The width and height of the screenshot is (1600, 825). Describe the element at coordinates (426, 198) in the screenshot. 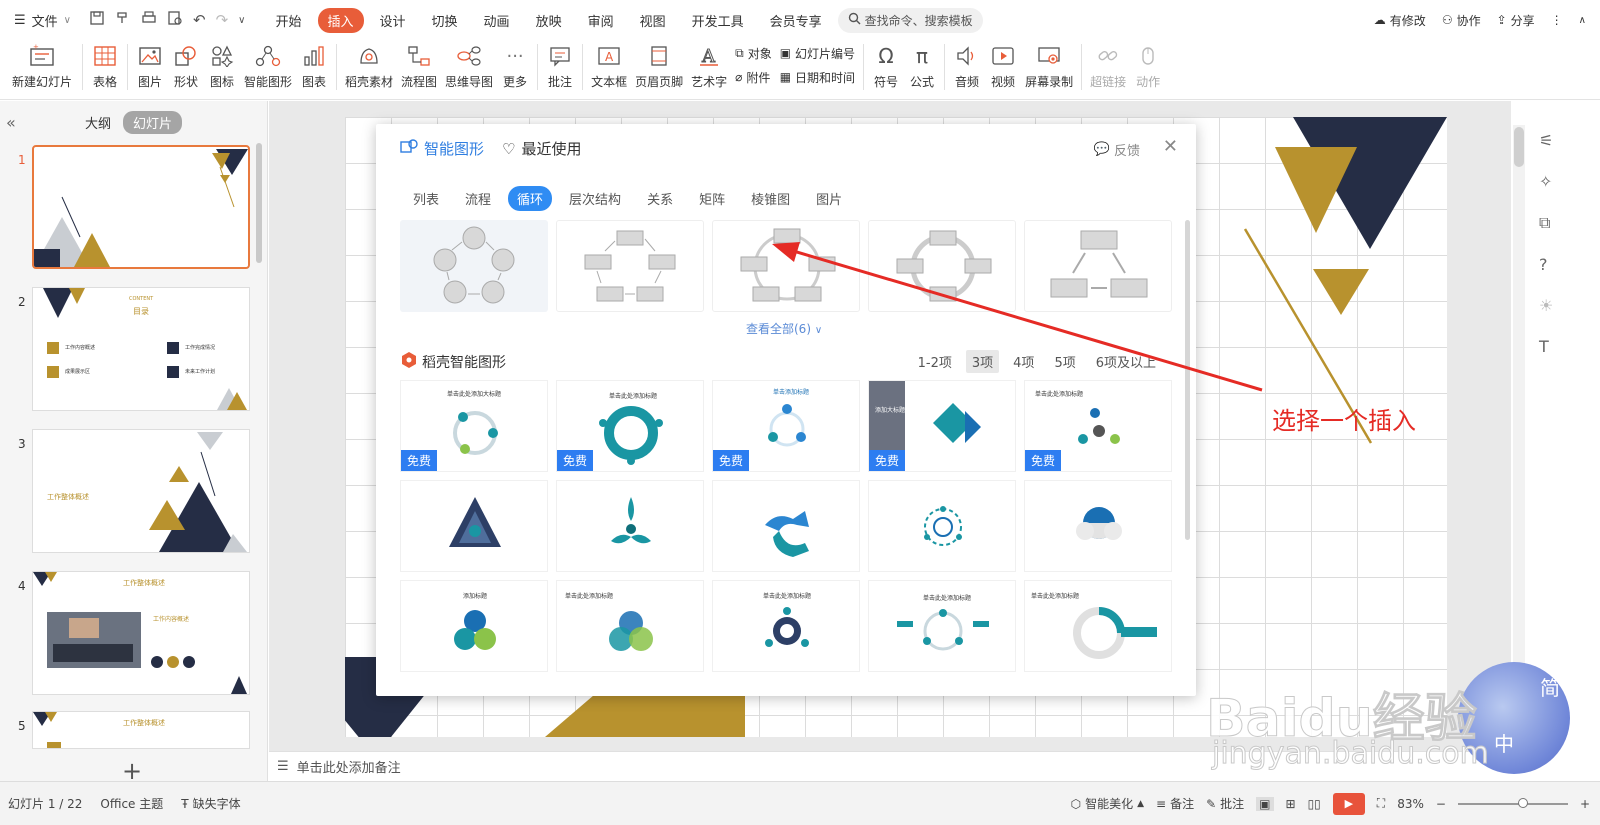

I see `category-tab-list: 列表` at that location.